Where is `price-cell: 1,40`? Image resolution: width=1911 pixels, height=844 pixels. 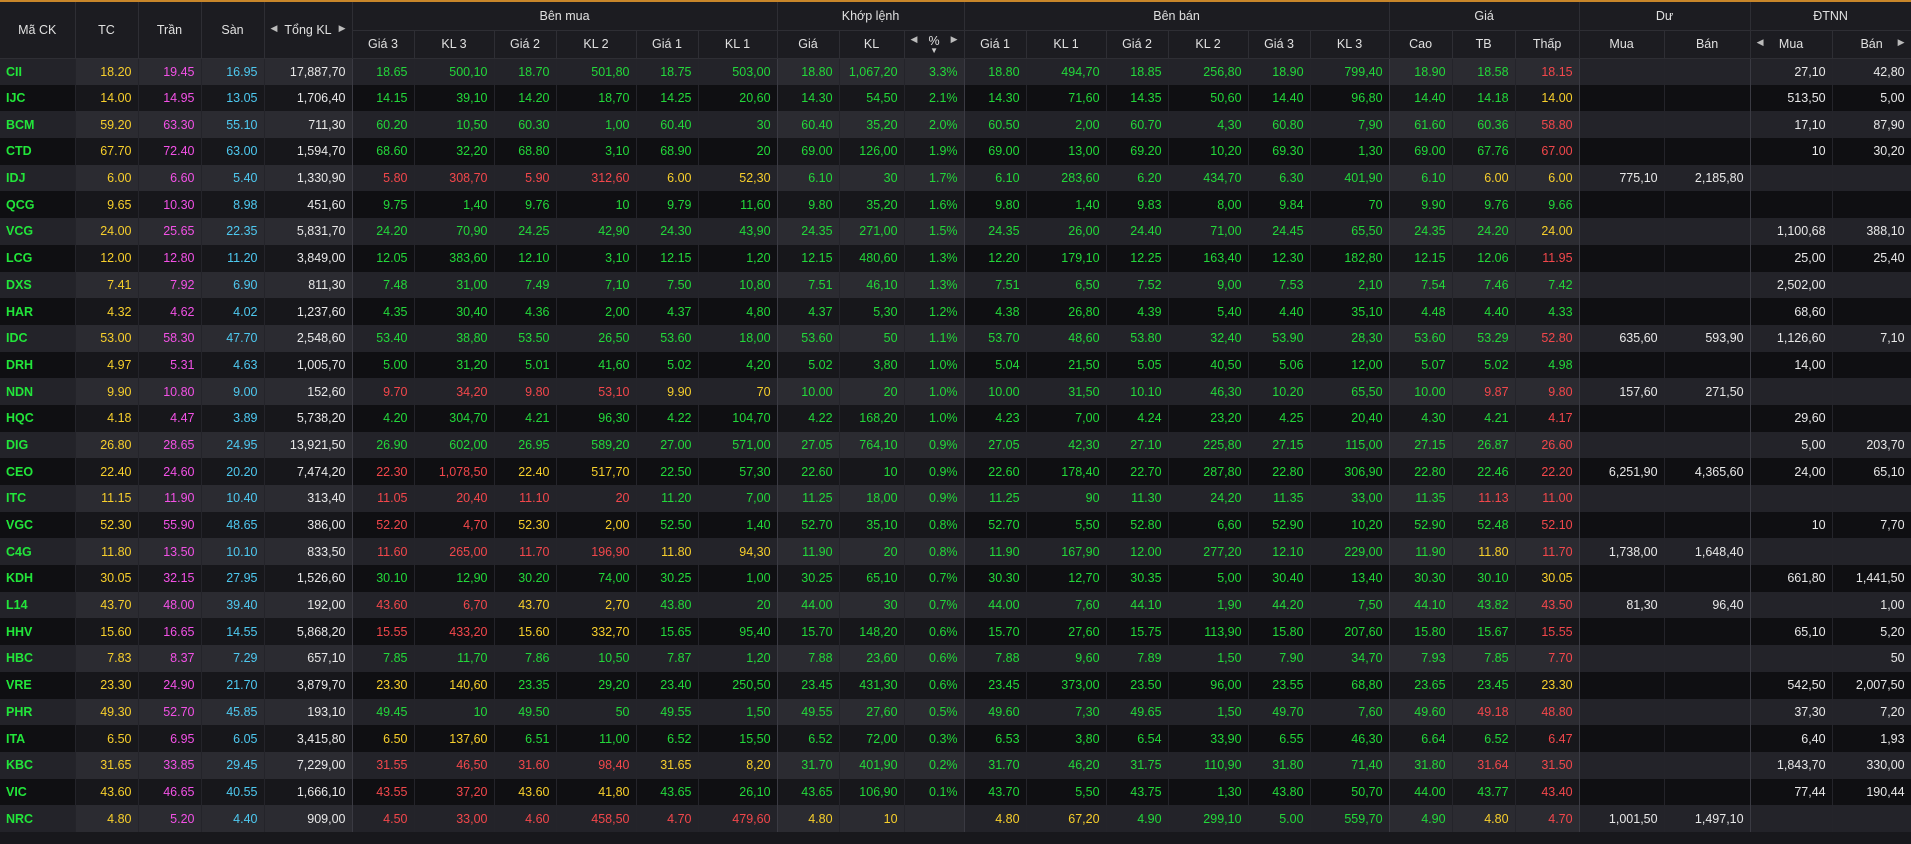 price-cell: 1,40 is located at coordinates (738, 525).